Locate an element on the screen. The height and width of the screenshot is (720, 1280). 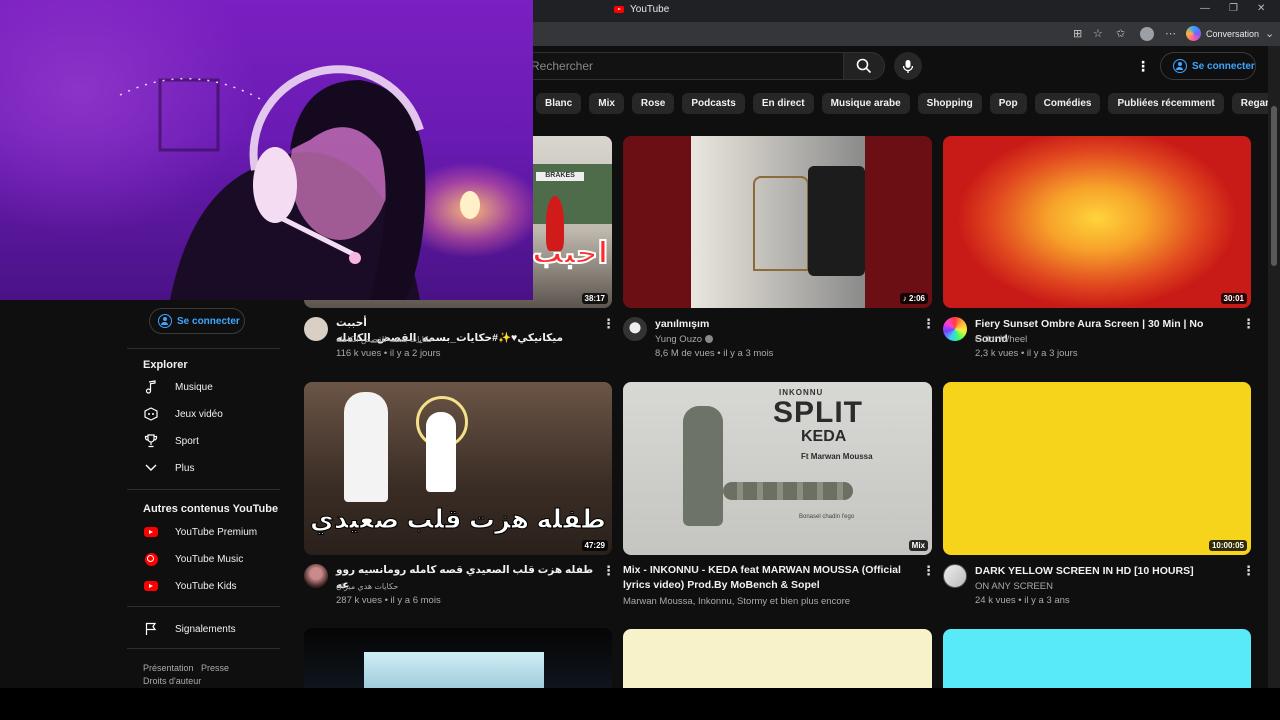
sidebar-item-premium: YouTube Premium is located at coordinates (200, 532).